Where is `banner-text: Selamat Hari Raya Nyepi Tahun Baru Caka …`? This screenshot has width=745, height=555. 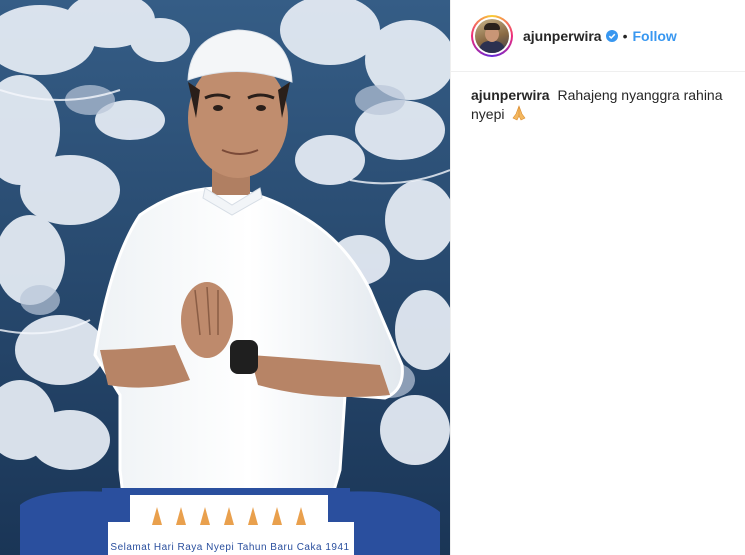 banner-text: Selamat Hari Raya Nyepi Tahun Baru Caka … is located at coordinates (229, 547).